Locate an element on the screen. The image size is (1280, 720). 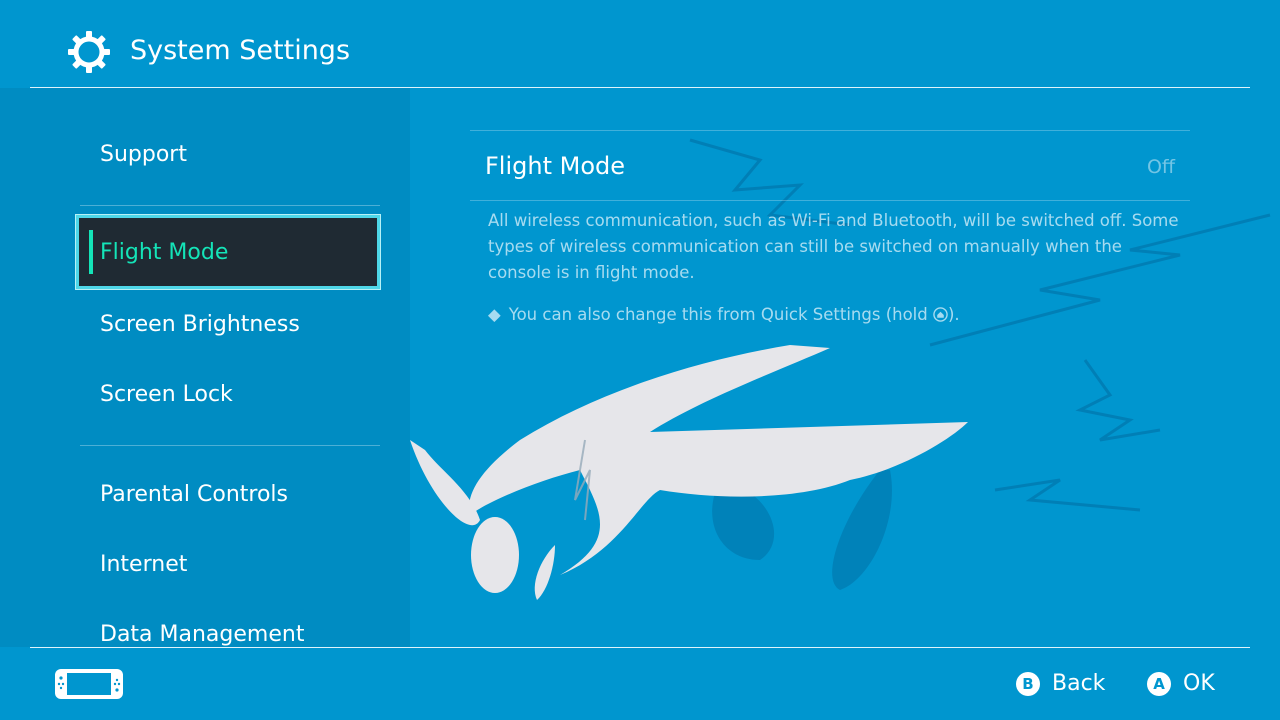
back-button: B Back is located at coordinates (1060, 684).